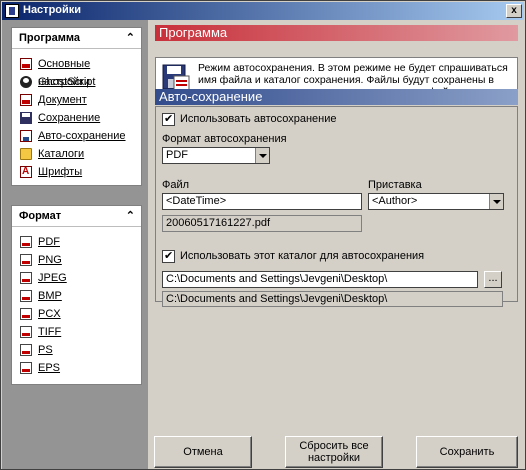 Image resolution: width=526 pixels, height=470 pixels. What do you see at coordinates (26, 350) in the screenshot?
I see `ps-file-icon` at bounding box center [26, 350].